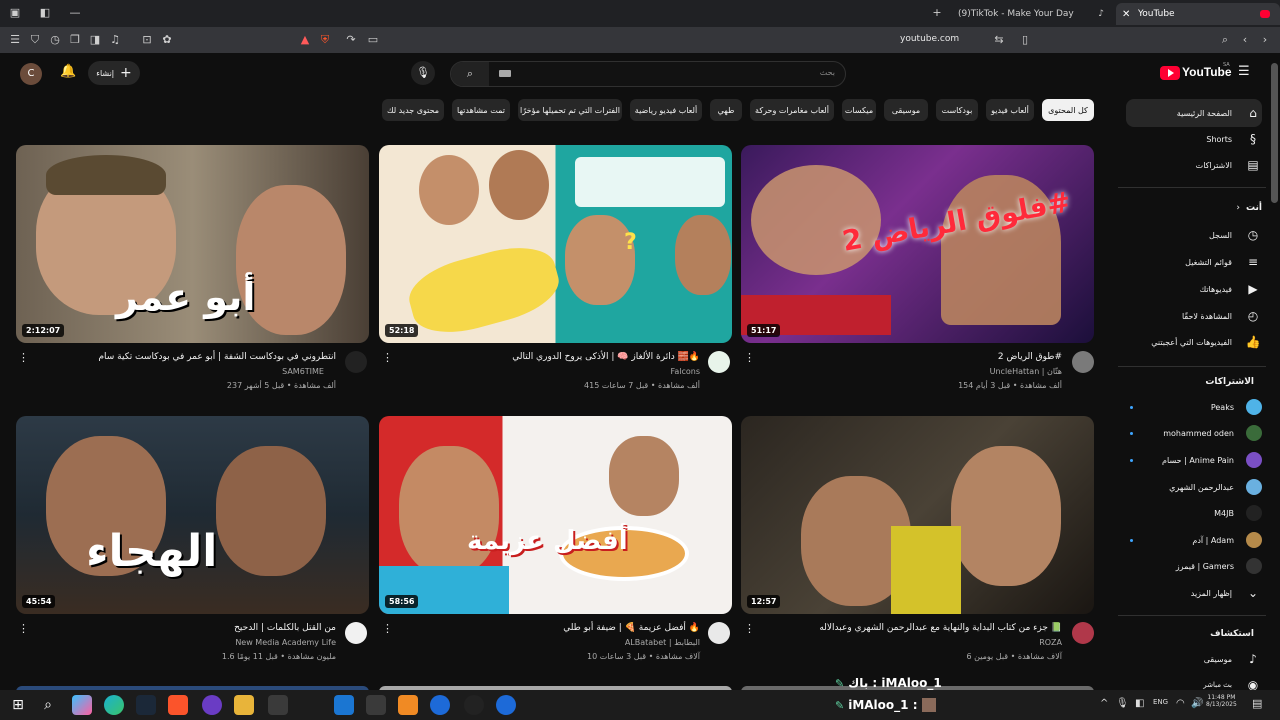  What do you see at coordinates (1200, 407) in the screenshot?
I see `sidebar-sub-item: Peaks` at bounding box center [1200, 407].